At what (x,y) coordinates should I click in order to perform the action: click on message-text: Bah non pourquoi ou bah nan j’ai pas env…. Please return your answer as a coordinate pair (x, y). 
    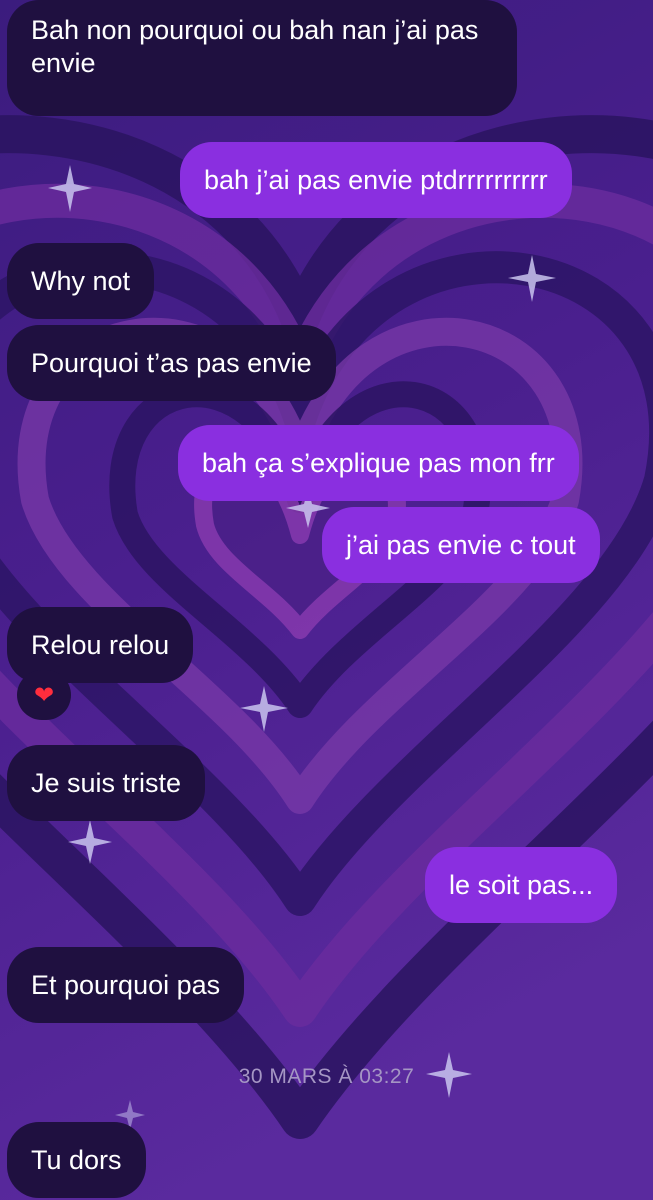
    Looking at the image, I should click on (255, 46).